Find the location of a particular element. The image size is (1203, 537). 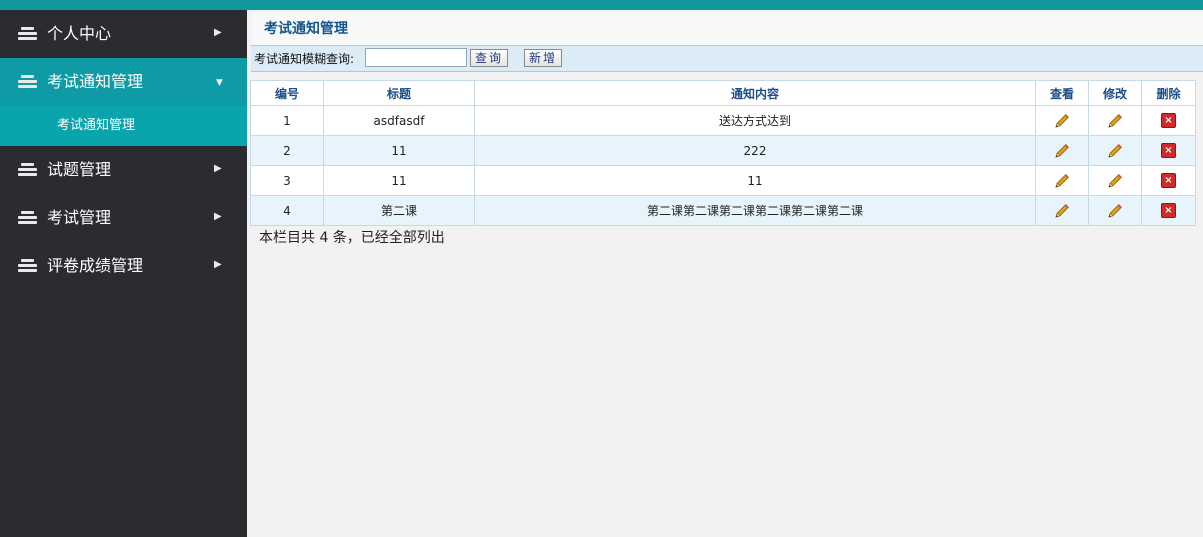

table-row: 3 11 11 × is located at coordinates (723, 180).